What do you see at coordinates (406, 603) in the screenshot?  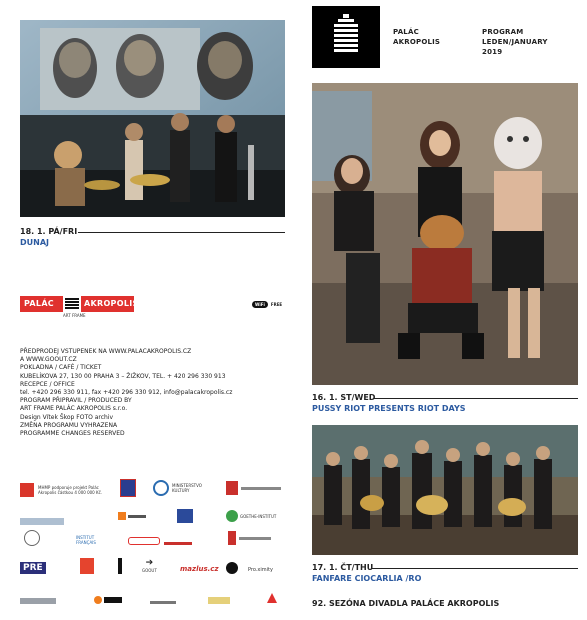 I see `season-line: 92. SEZÓNA DIVADLA PALÁCE AKROPOLIS` at bounding box center [406, 603].